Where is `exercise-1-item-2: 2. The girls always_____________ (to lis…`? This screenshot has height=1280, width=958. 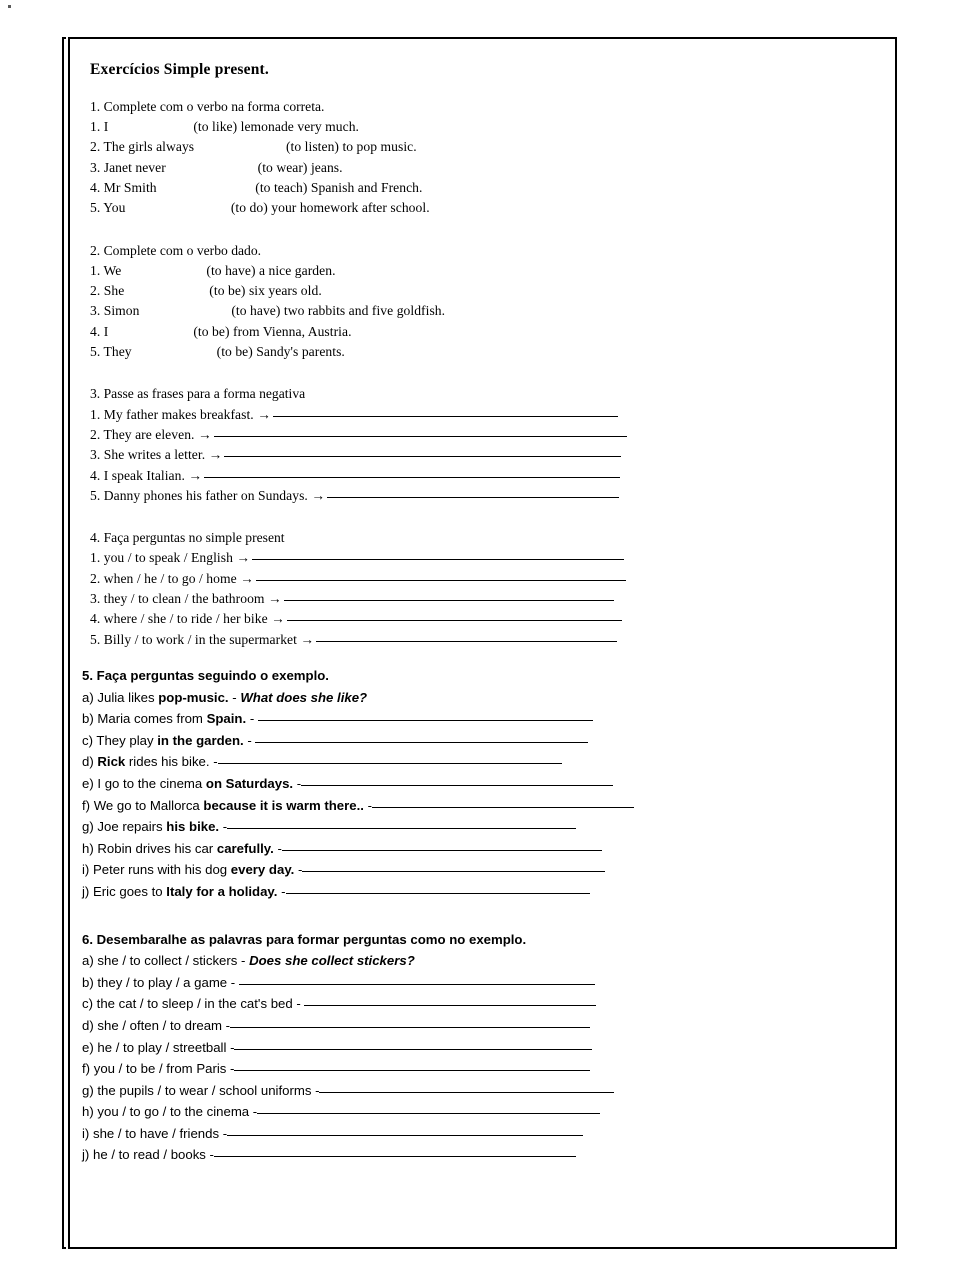 exercise-1-item-2: 2. The girls always_____________ (to lis… is located at coordinates (480, 147).